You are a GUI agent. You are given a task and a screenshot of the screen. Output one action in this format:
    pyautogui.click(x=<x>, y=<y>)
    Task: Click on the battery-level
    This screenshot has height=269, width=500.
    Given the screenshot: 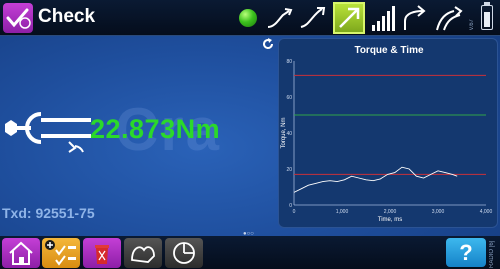 What is the action you would take?
    pyautogui.click(x=487, y=19)
    